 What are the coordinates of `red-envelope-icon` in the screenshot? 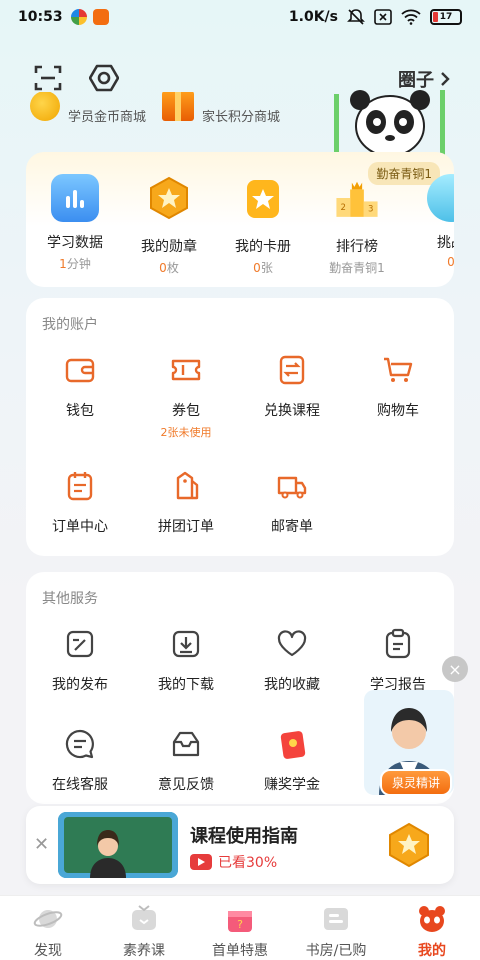 It's located at (293, 745).